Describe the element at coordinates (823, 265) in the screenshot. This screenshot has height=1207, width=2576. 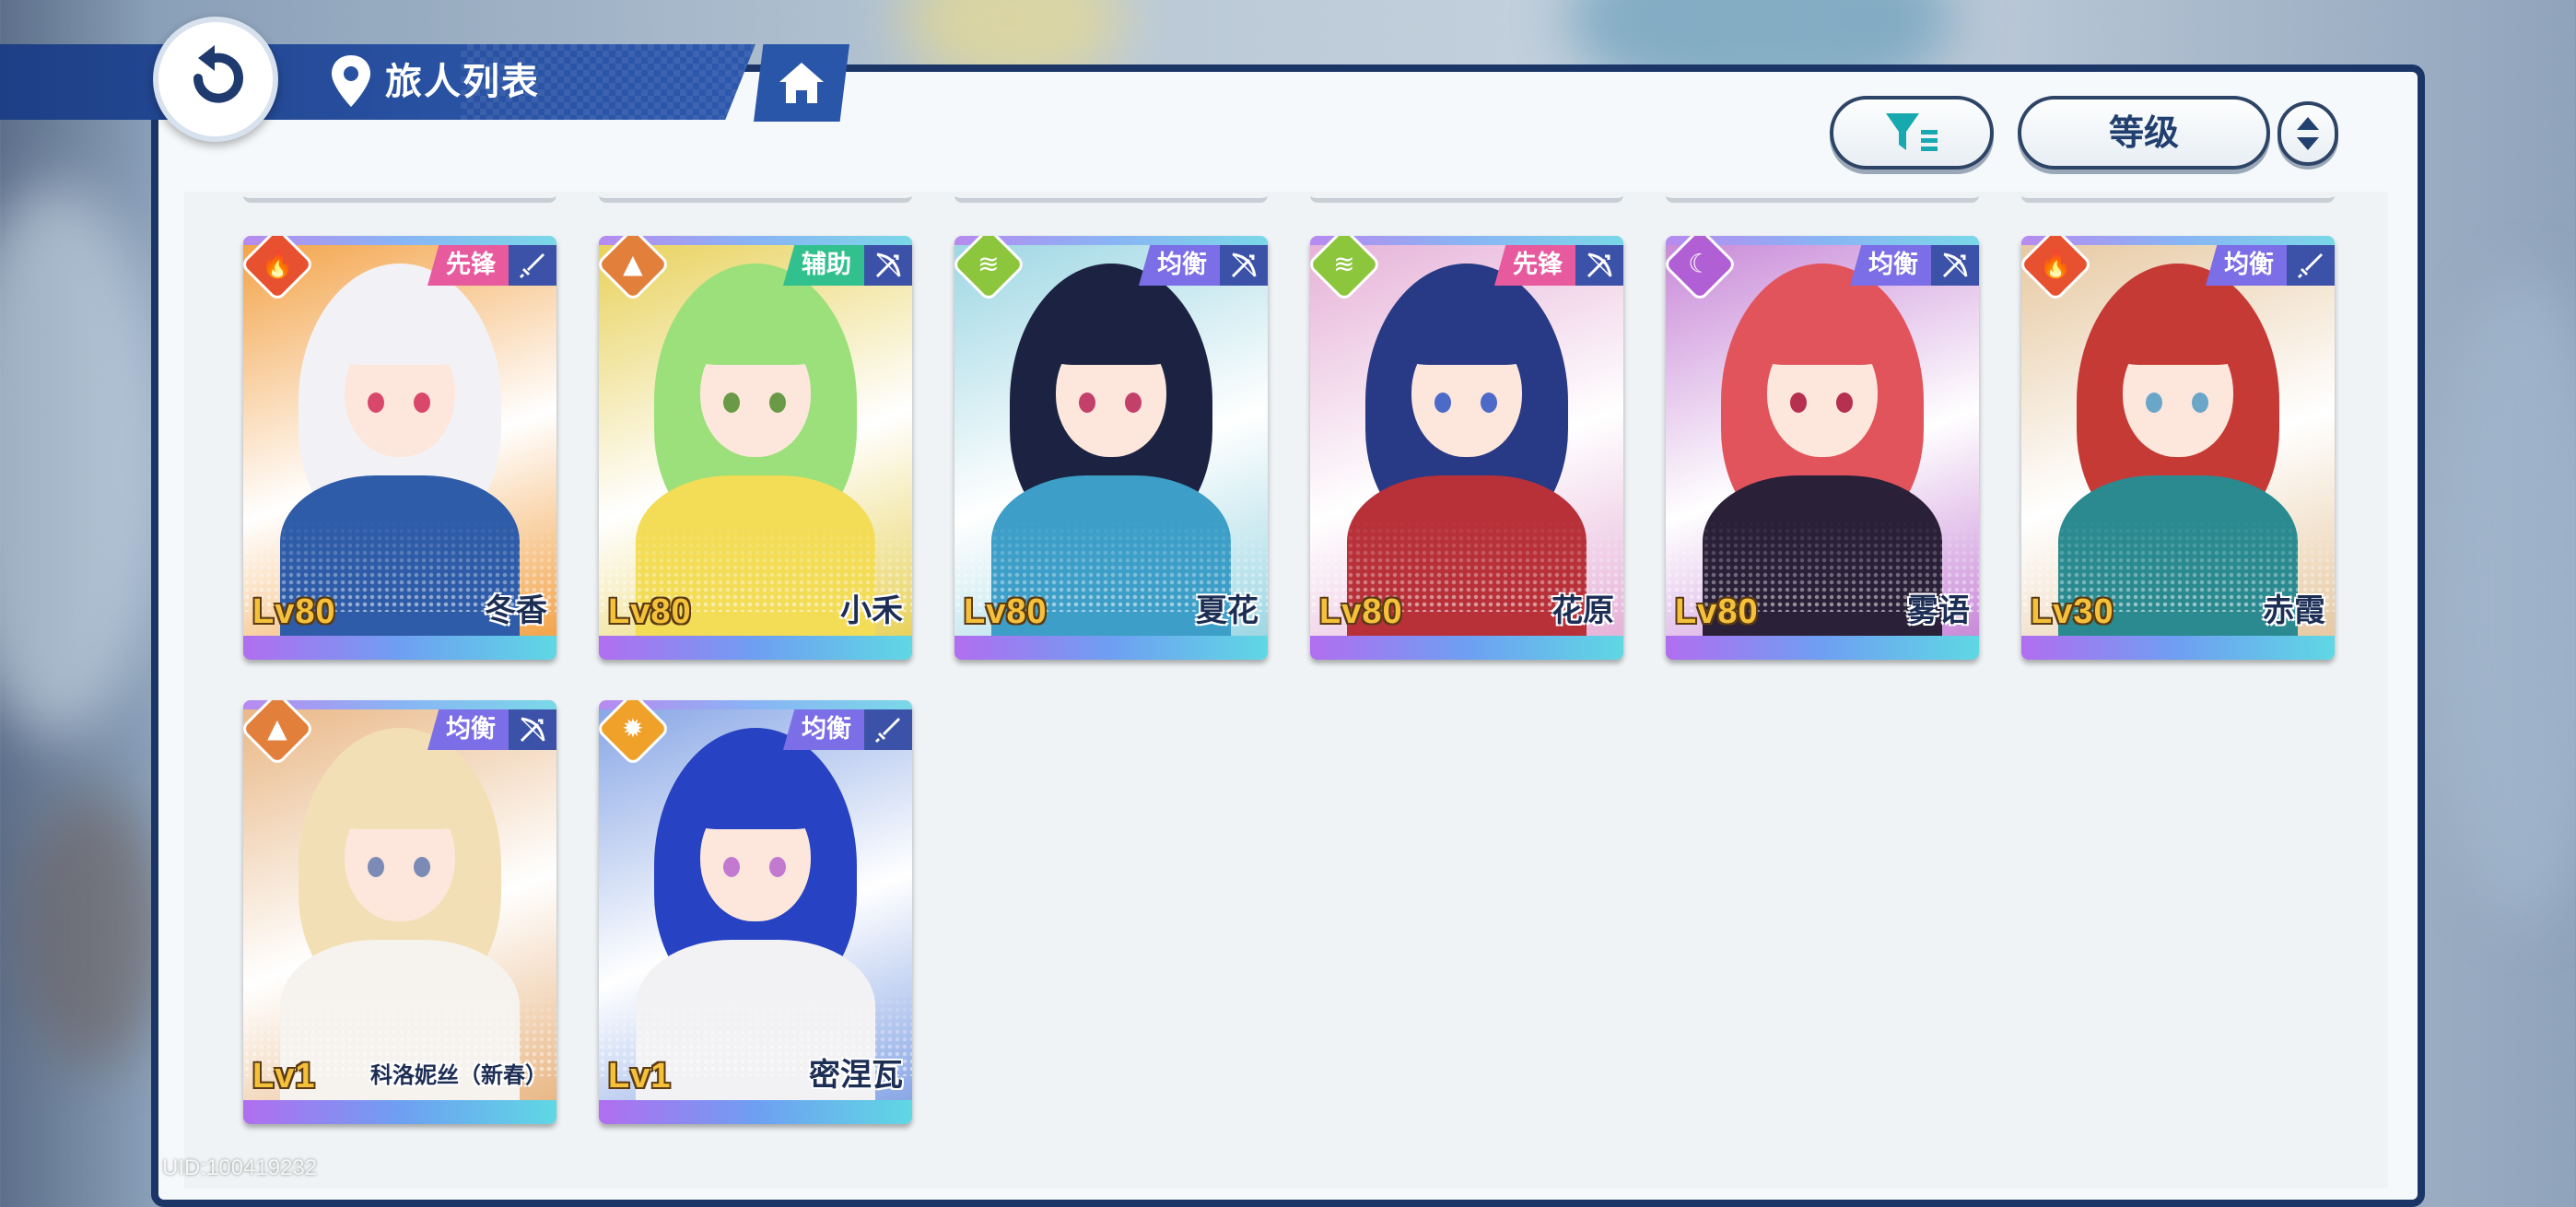
I see `role-tag: 辅助` at that location.